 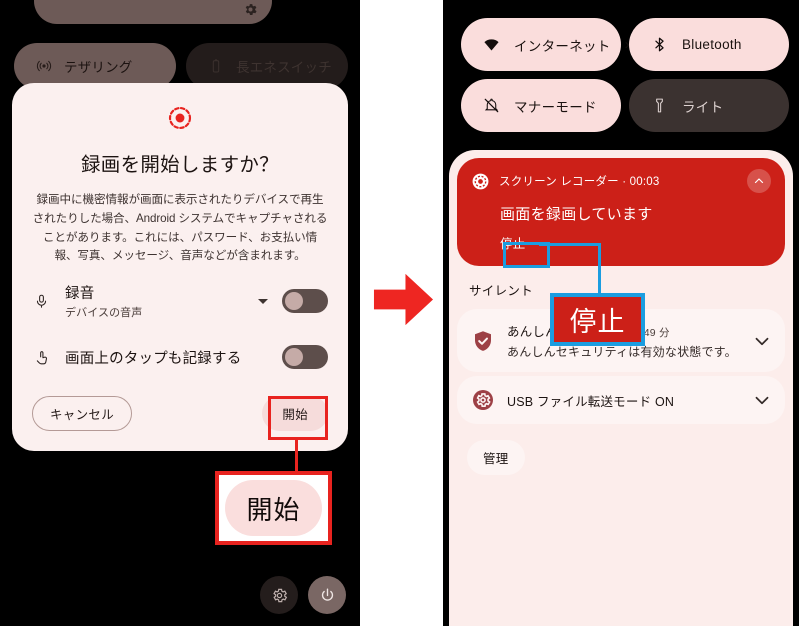 What do you see at coordinates (153, 358) in the screenshot?
I see `option-title: 画面上のタップも記録する` at bounding box center [153, 358].